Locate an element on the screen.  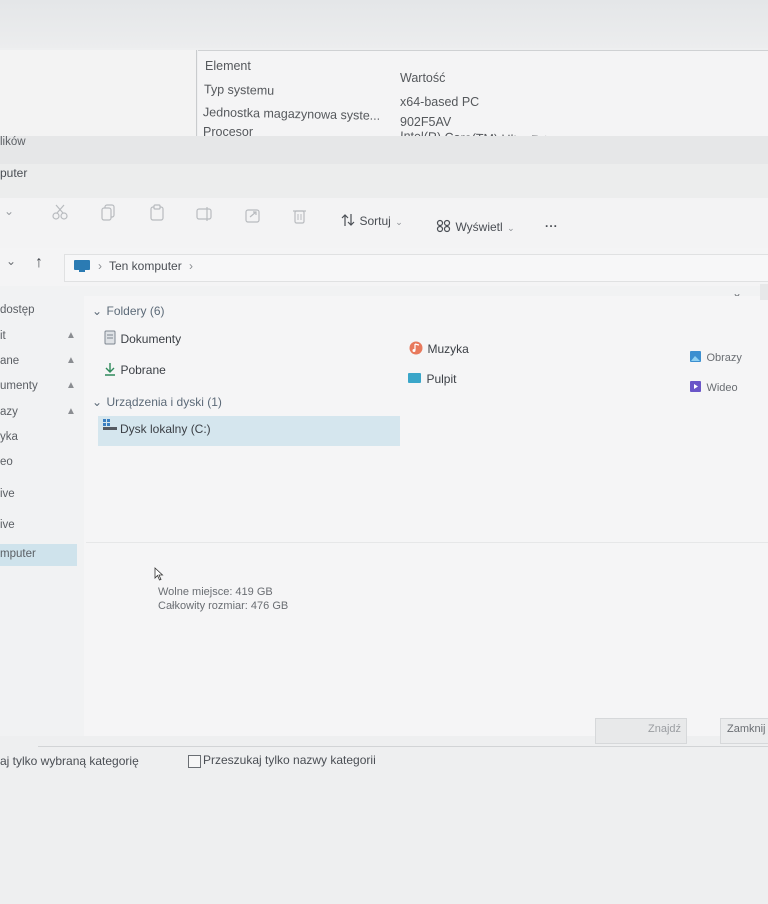
folder-label: Pulpit is located at coordinates (441, 379).